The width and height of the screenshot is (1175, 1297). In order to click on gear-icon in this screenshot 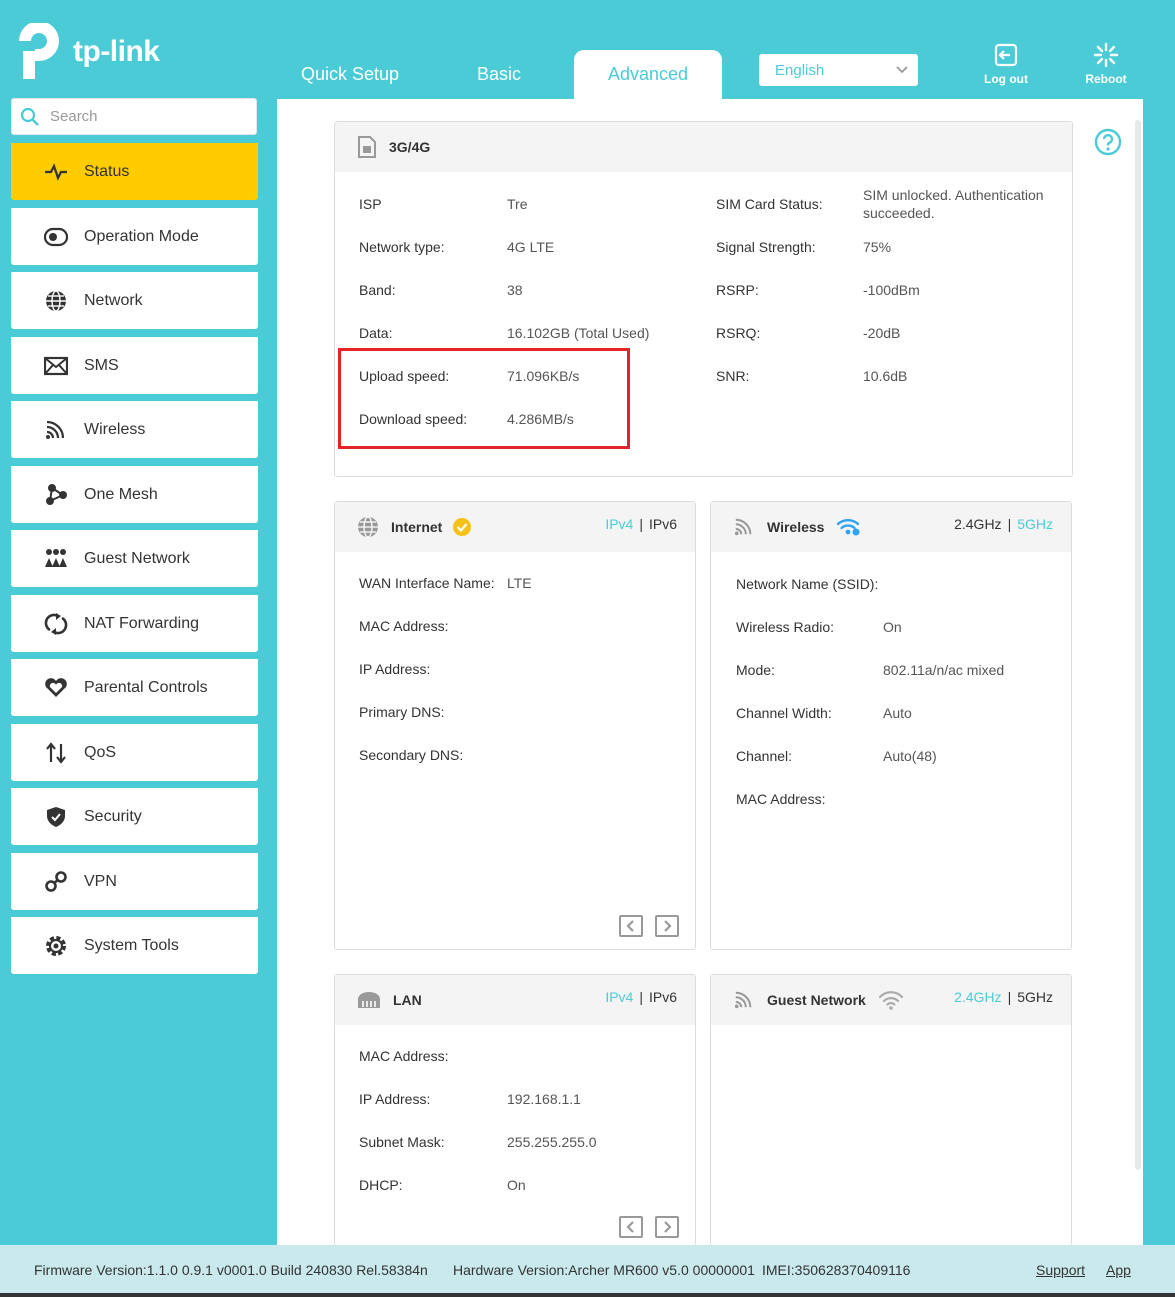, I will do `click(56, 946)`.